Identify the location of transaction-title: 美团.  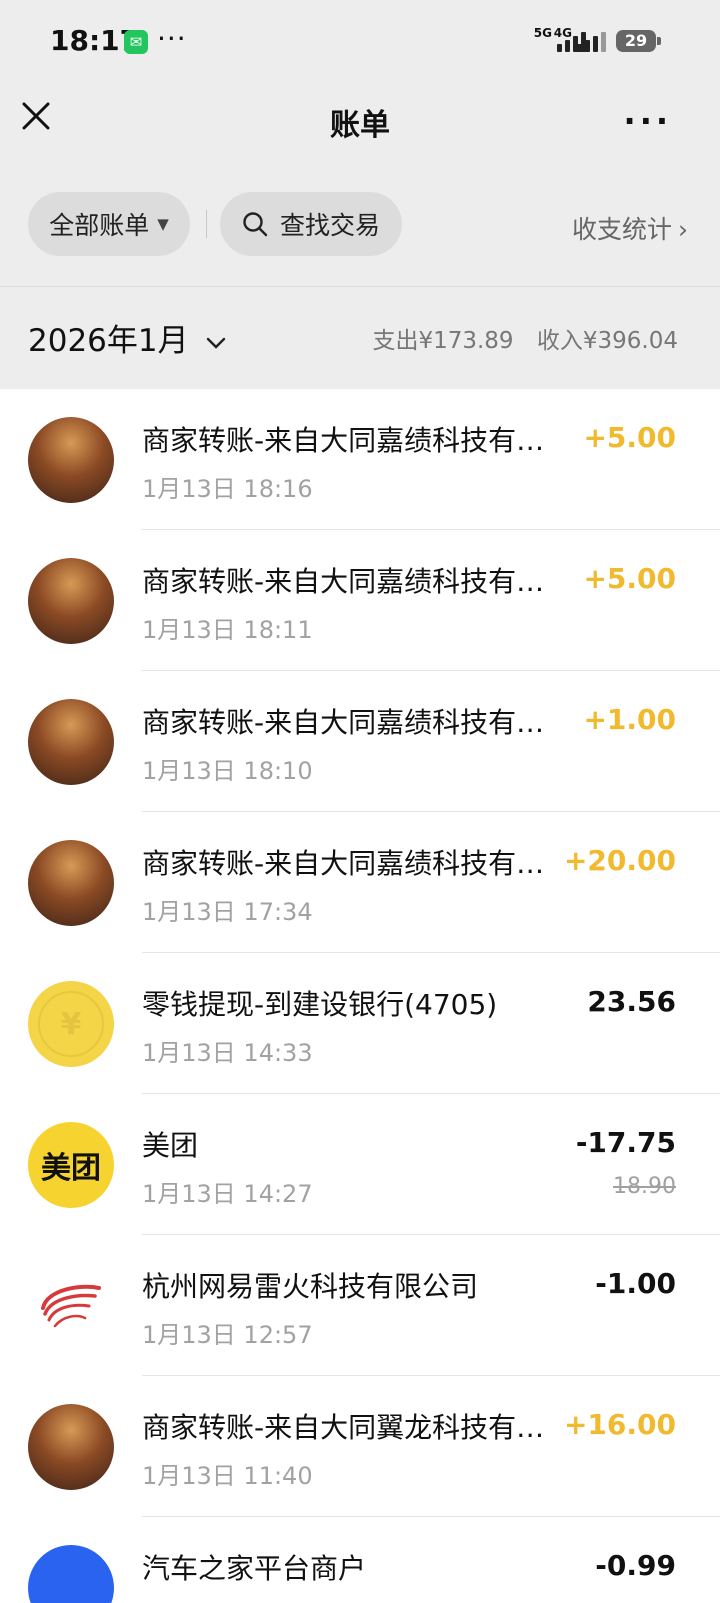
(170, 1145).